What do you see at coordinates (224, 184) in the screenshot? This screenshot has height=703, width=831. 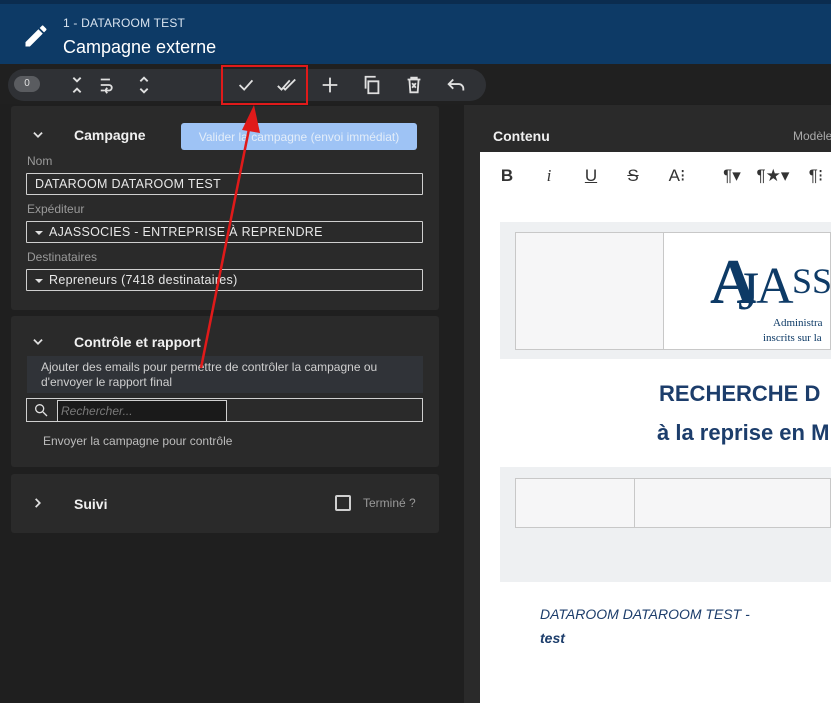 I see `nom-field: DATAROOM DATAROOM TEST` at bounding box center [224, 184].